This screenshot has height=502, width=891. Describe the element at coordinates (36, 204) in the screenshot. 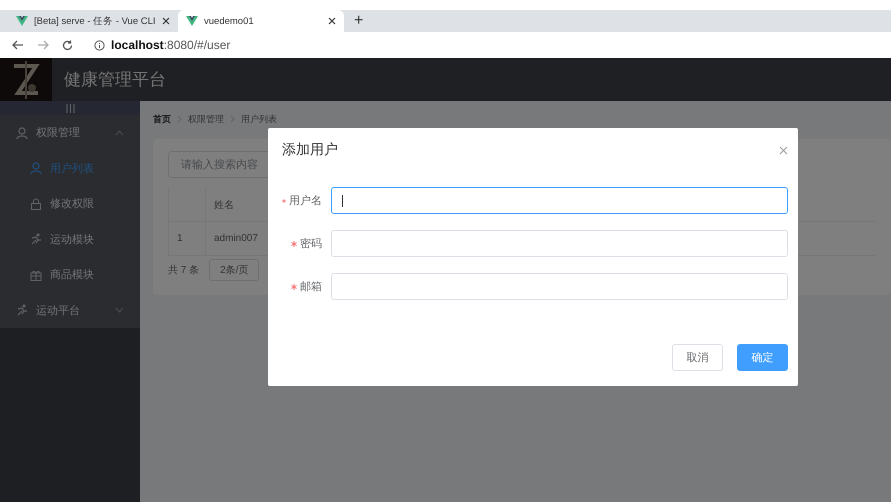

I see `lock-icon` at that location.